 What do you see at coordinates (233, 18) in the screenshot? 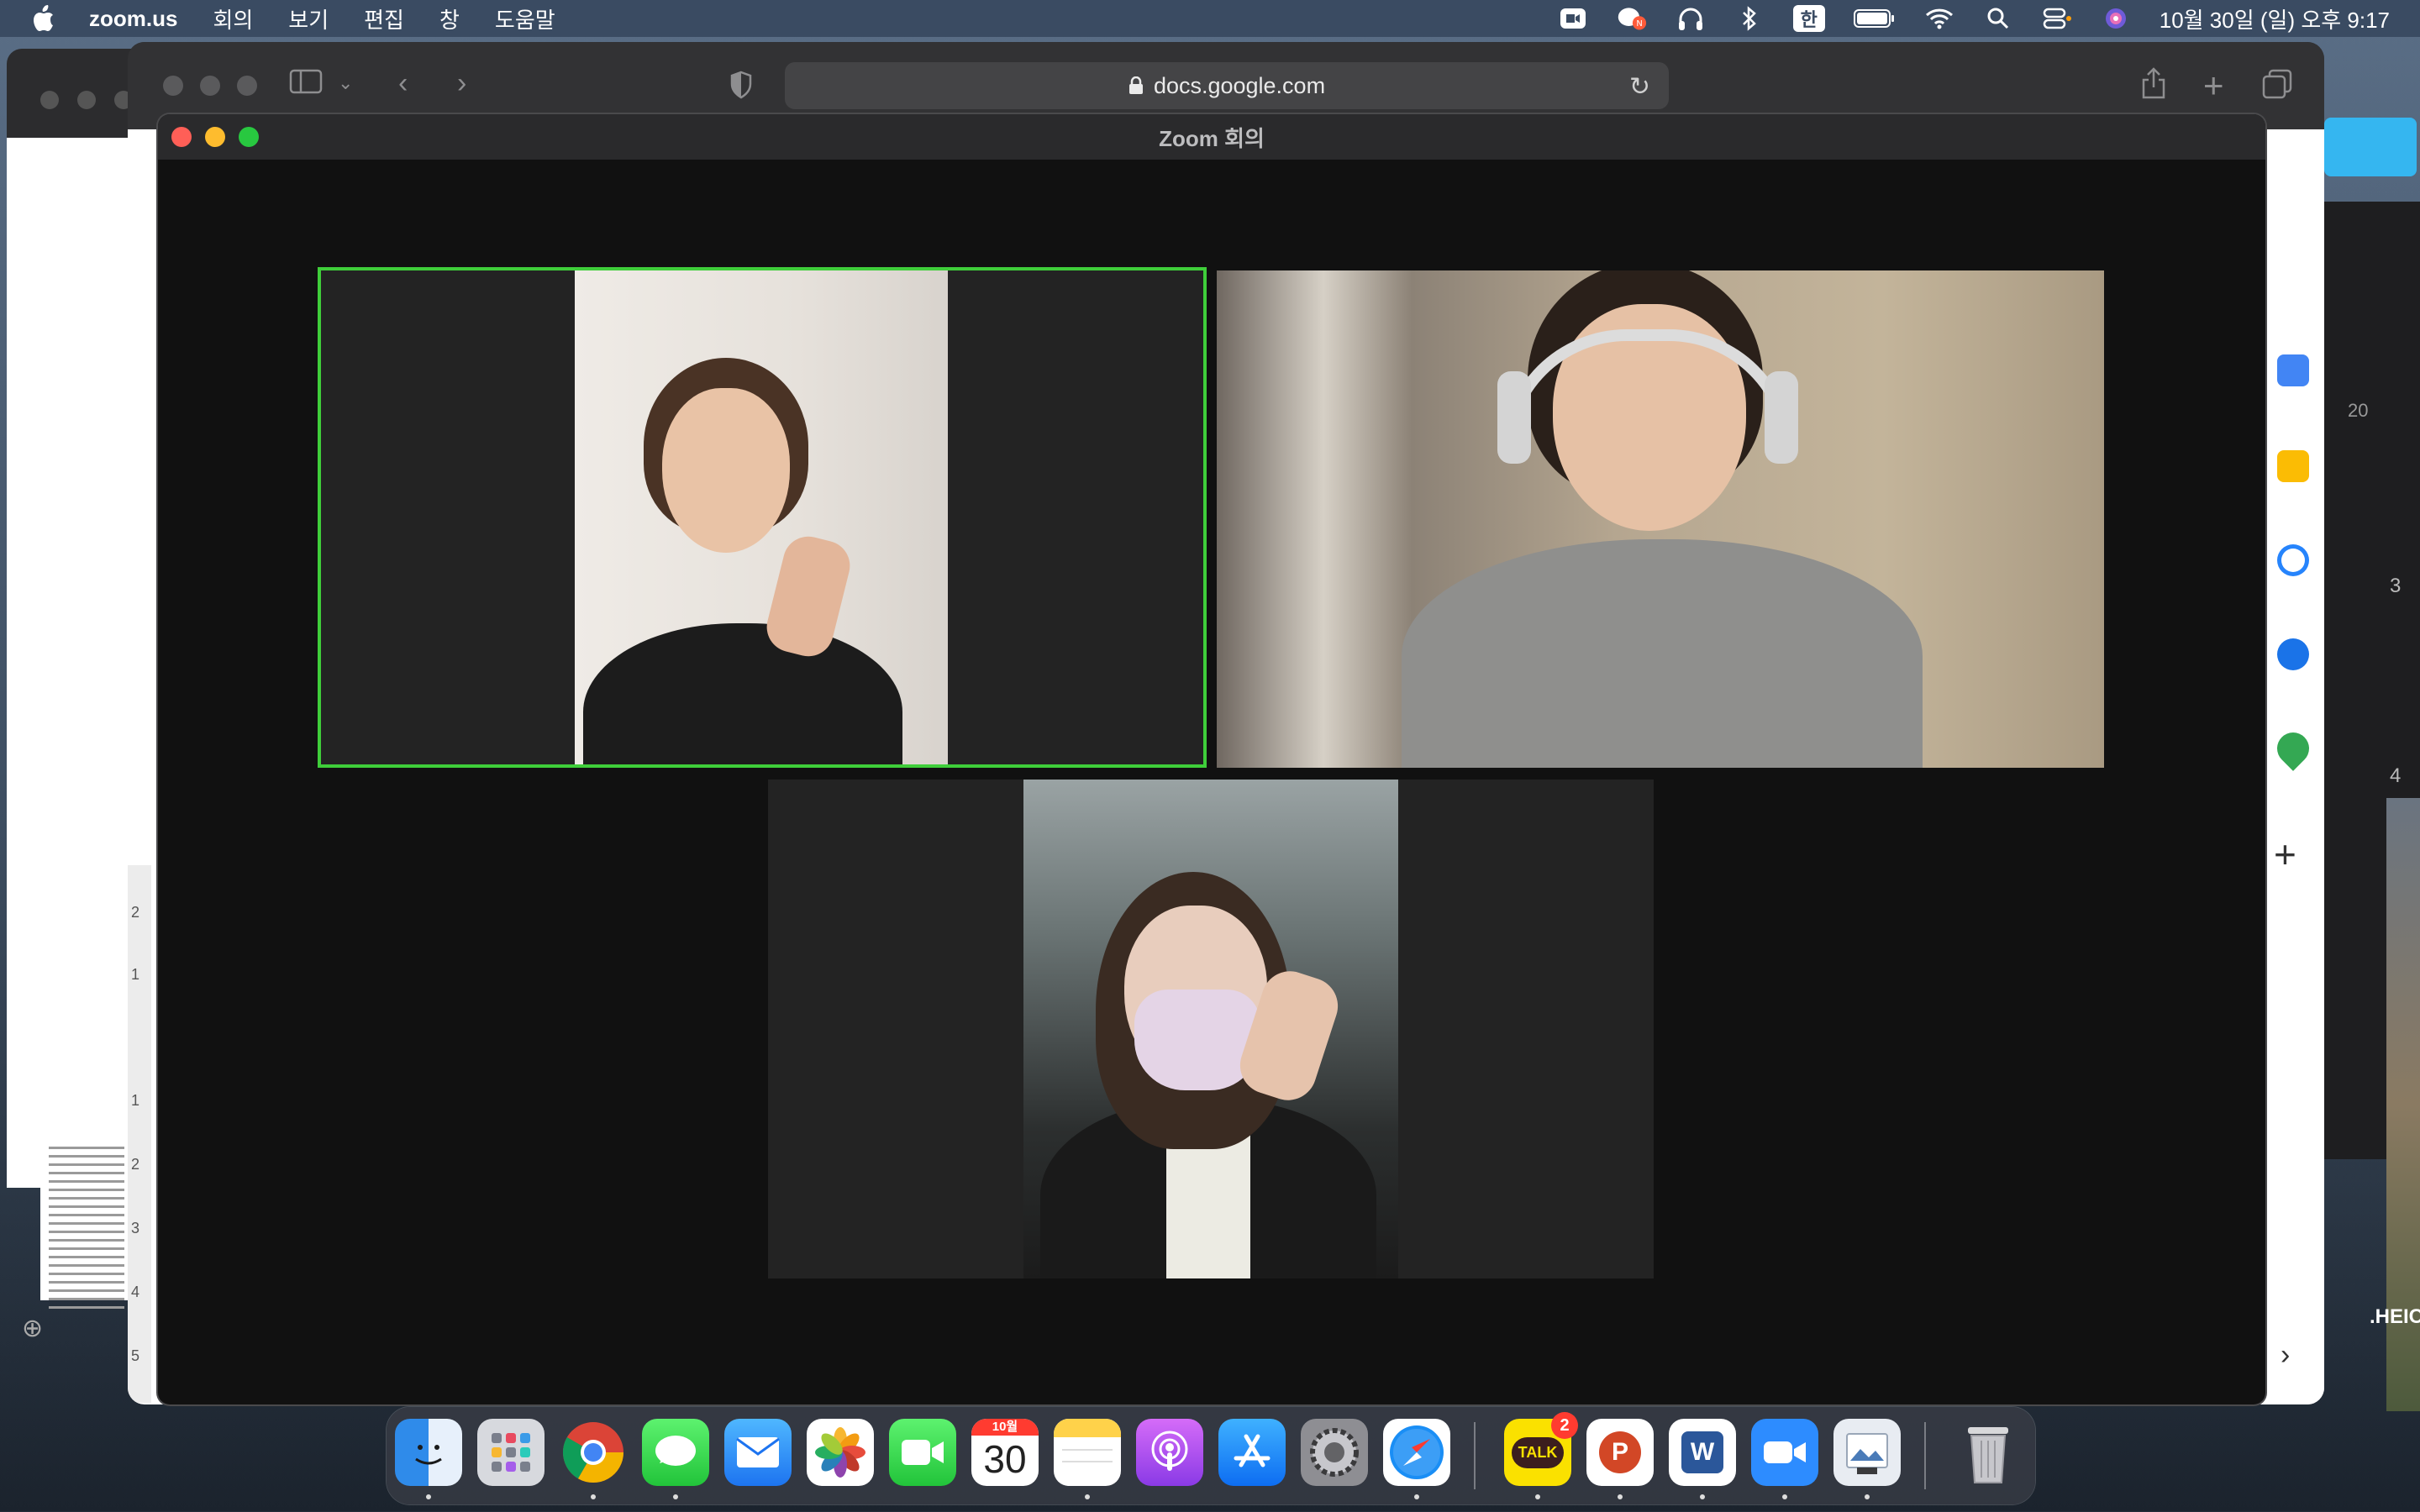
I see `menu-meeting: 회의` at bounding box center [233, 18].